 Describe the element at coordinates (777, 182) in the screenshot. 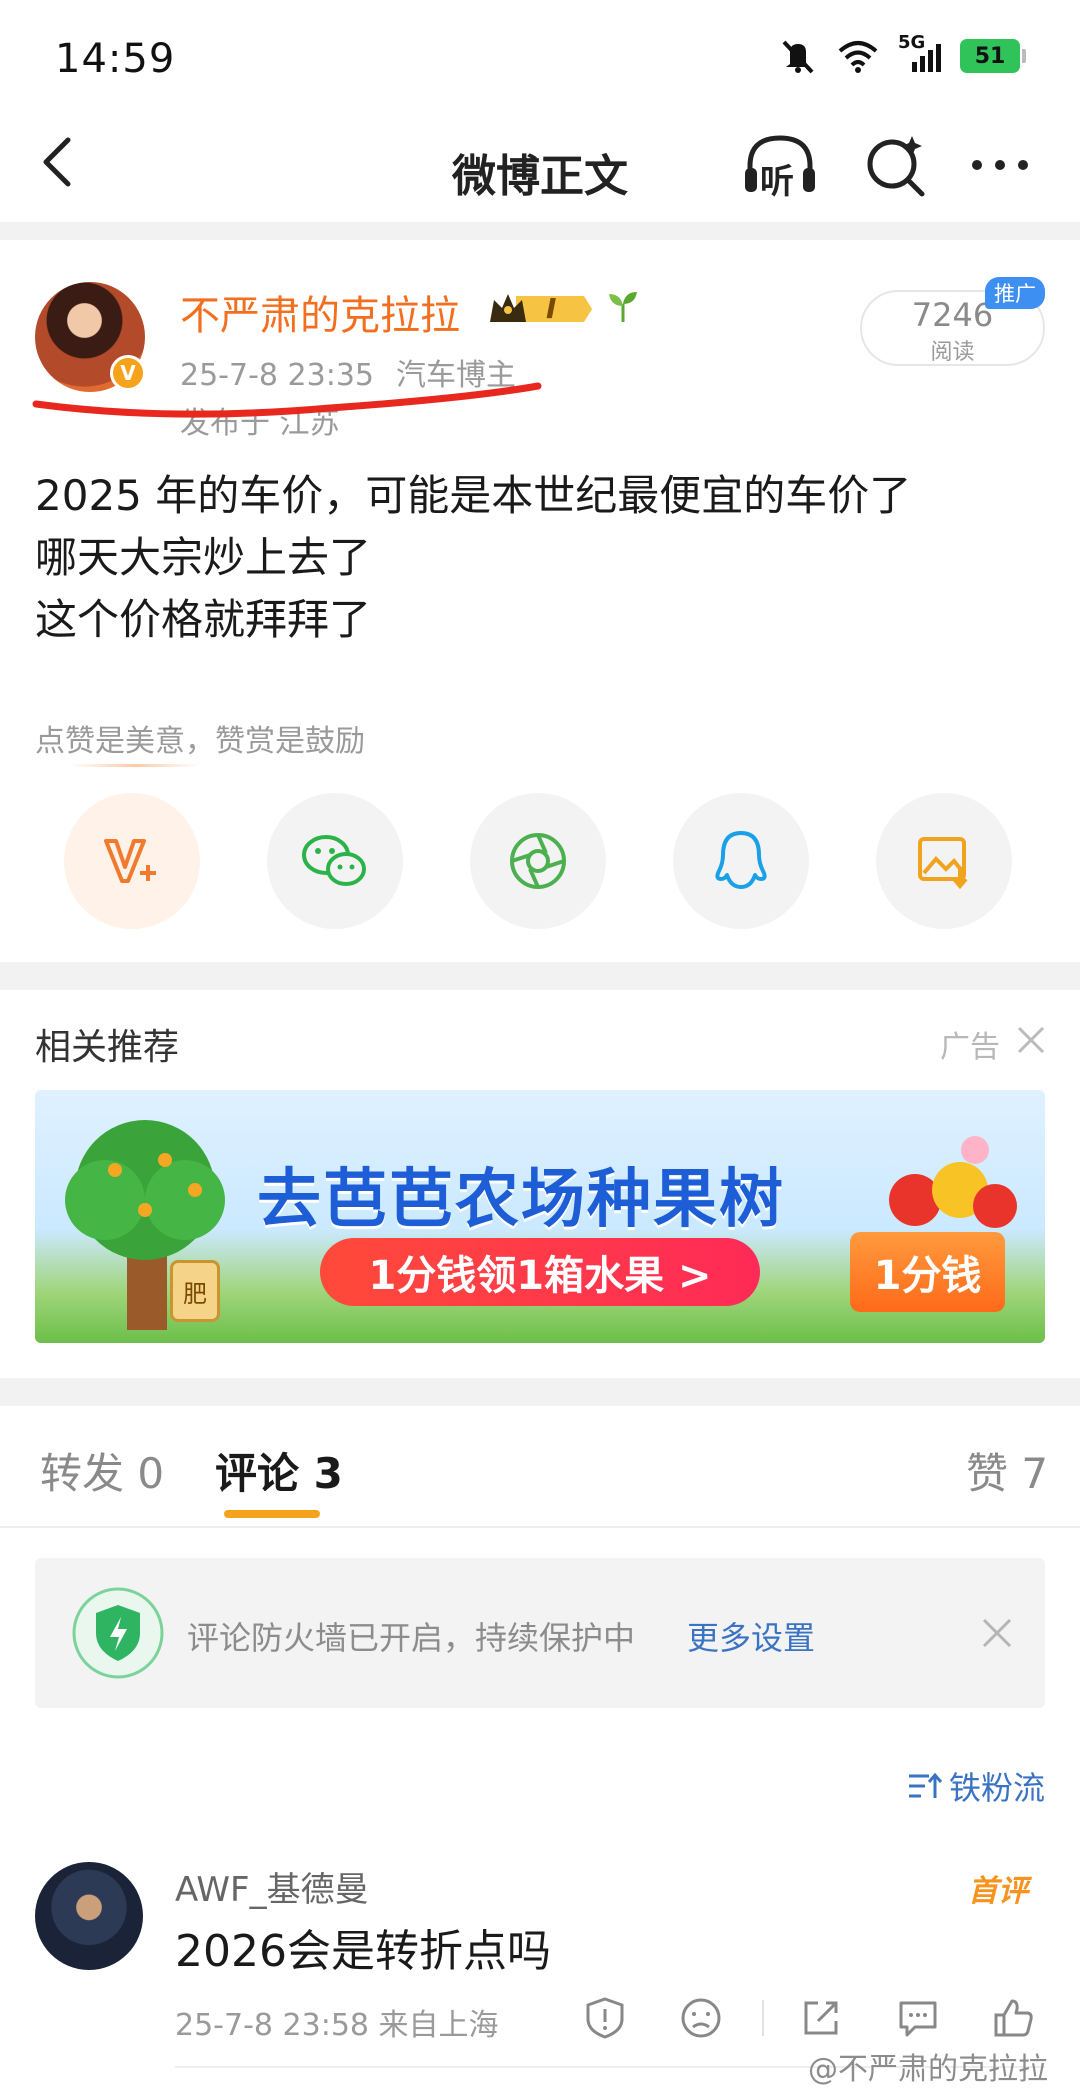

I see `listen-label: 听` at that location.